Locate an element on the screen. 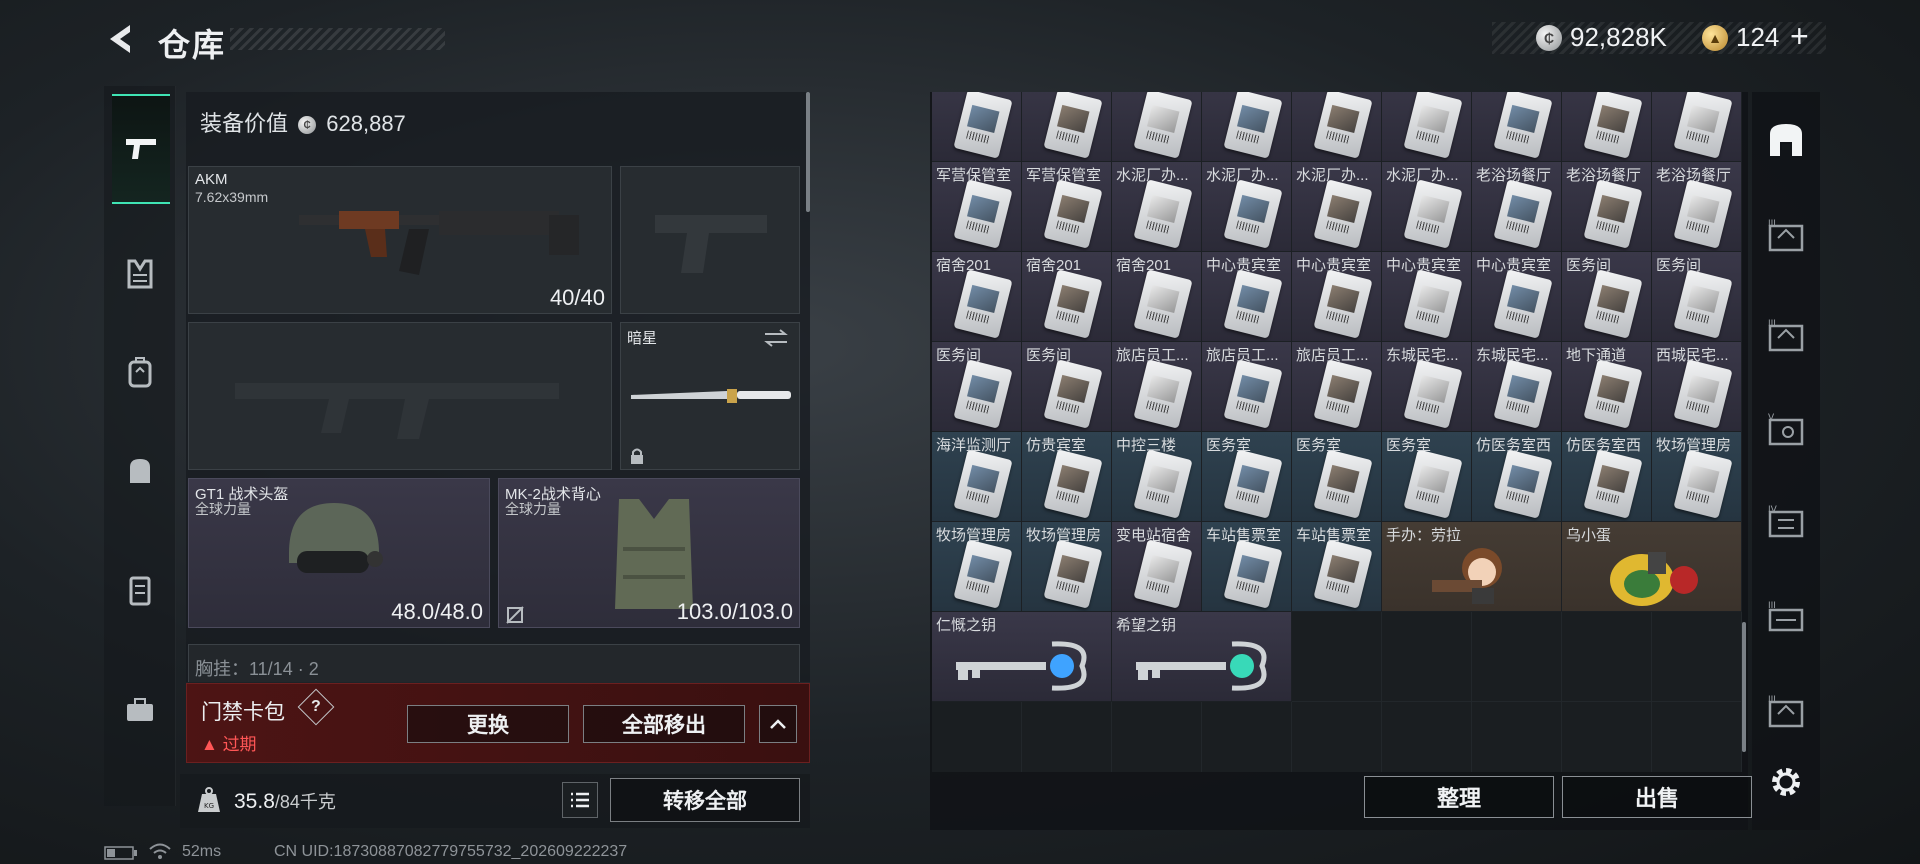  primary-weapon-slot: AKM 7.62x39mm 40/40 is located at coordinates (400, 240).